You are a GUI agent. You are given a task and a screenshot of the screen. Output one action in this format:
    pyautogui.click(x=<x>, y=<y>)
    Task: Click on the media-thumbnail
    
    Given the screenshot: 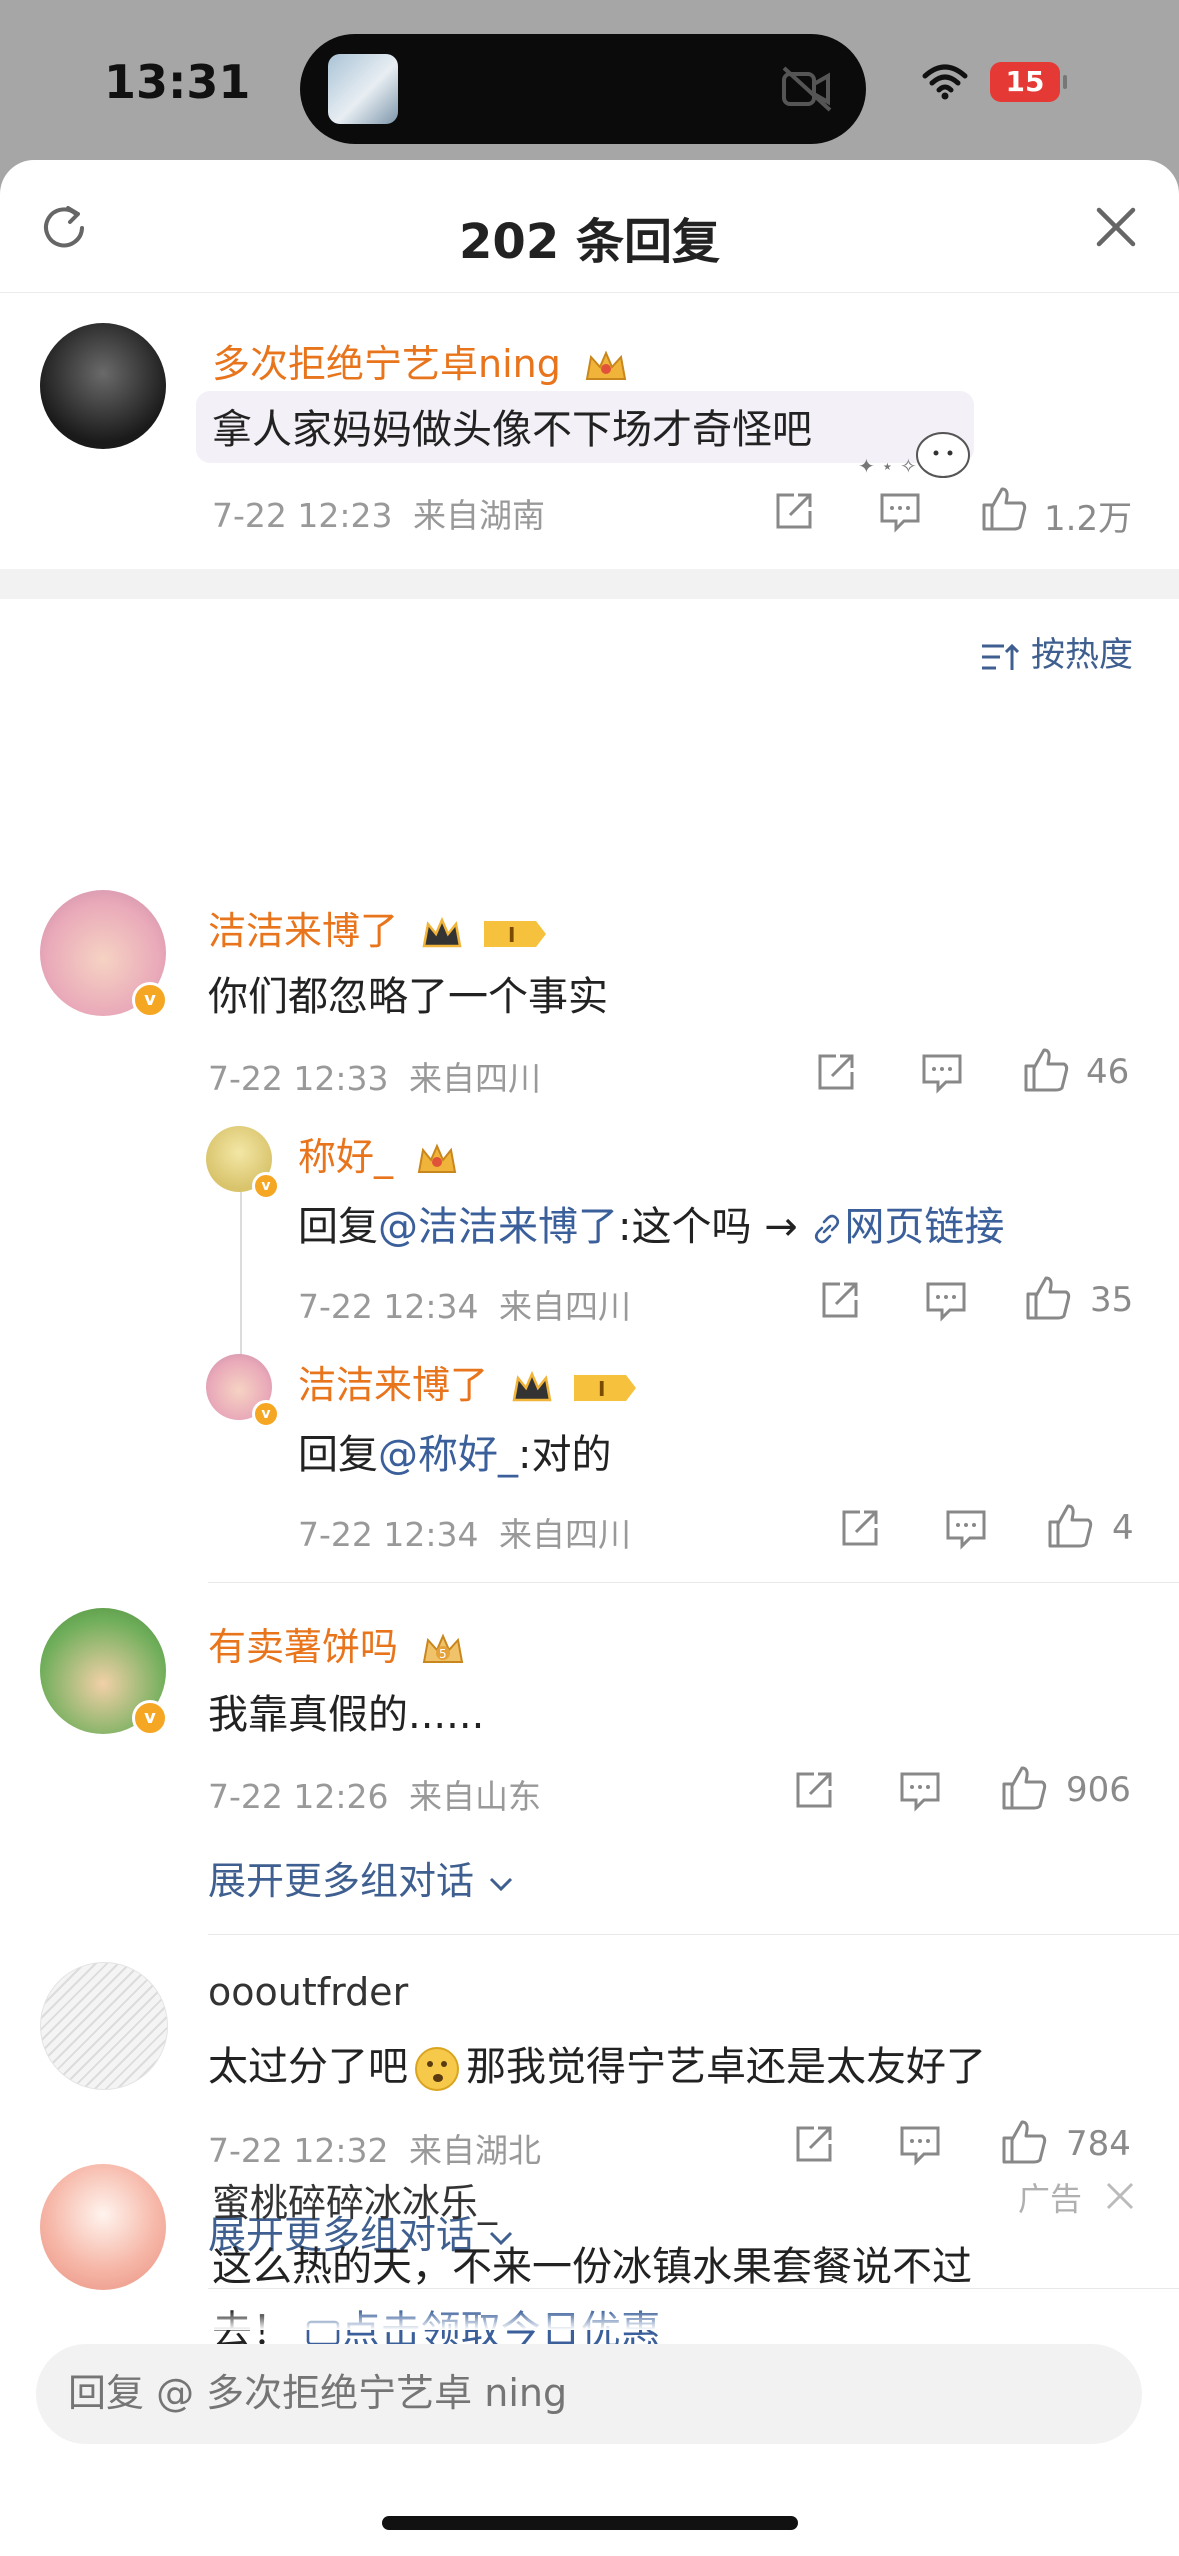 What is the action you would take?
    pyautogui.click(x=363, y=89)
    